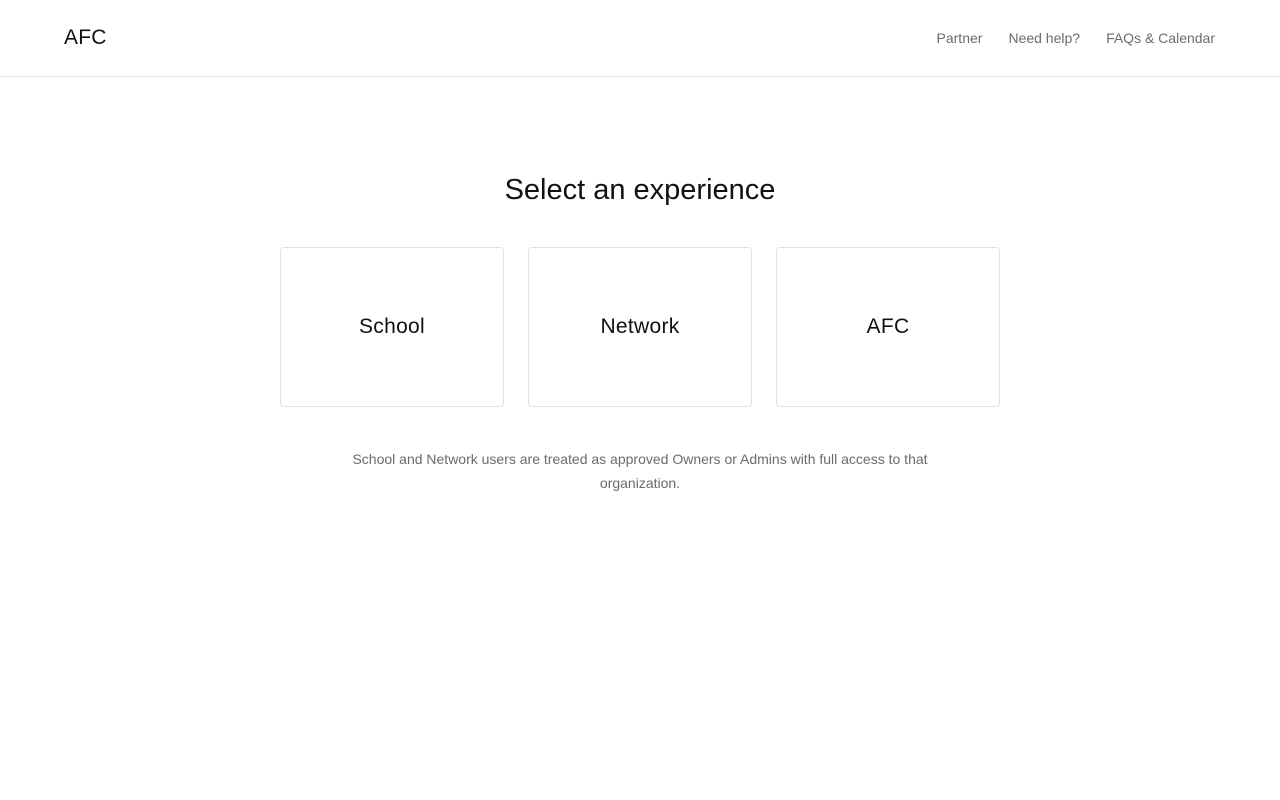 The height and width of the screenshot is (800, 1280). I want to click on top-header: AFC Partner Need help? FAQs & Calendar, so click(640, 38).